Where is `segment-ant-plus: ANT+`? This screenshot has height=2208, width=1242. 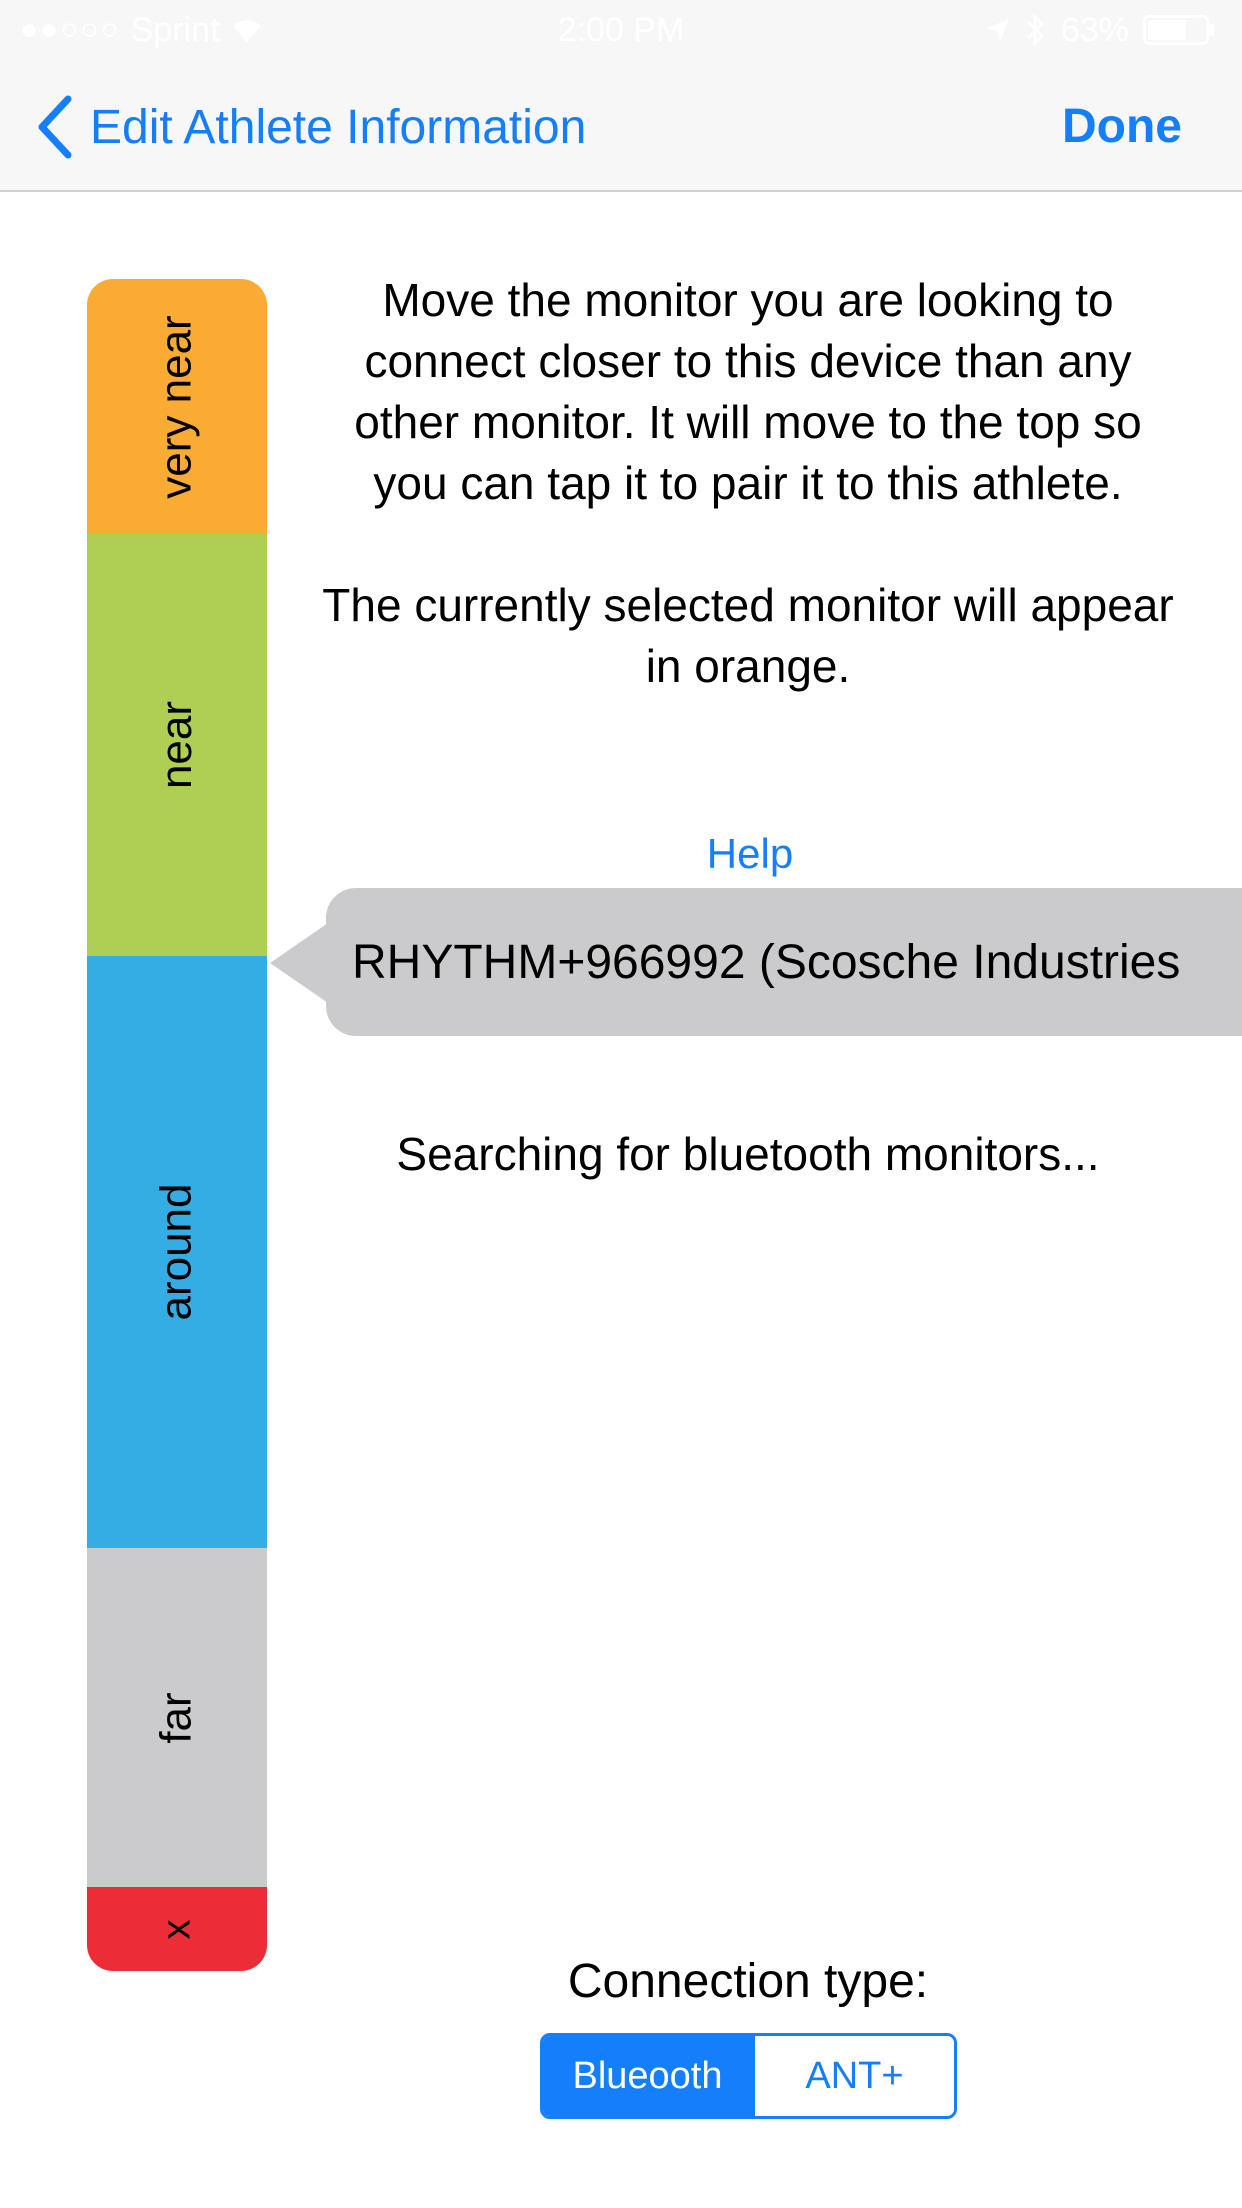 segment-ant-plus: ANT+ is located at coordinates (853, 2076).